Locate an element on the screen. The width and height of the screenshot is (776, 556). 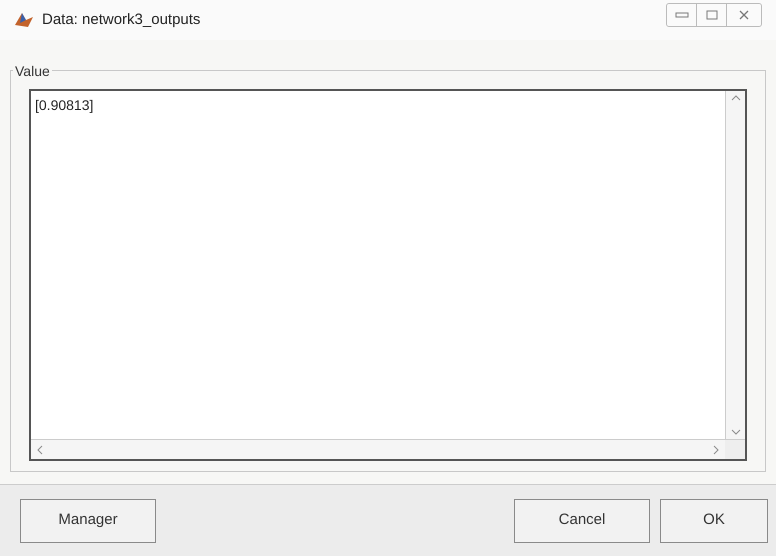
vertical-scrollbar is located at coordinates (735, 265).